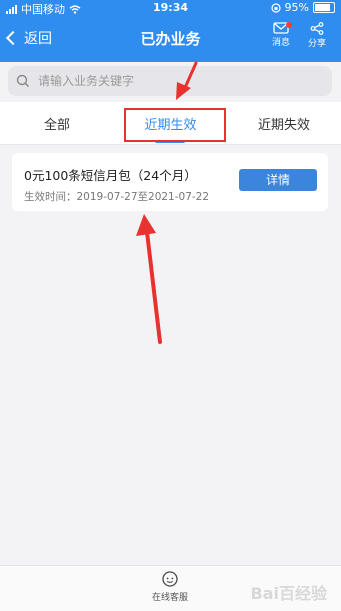  Describe the element at coordinates (317, 35) in the screenshot. I see `share-button: 分享` at that location.